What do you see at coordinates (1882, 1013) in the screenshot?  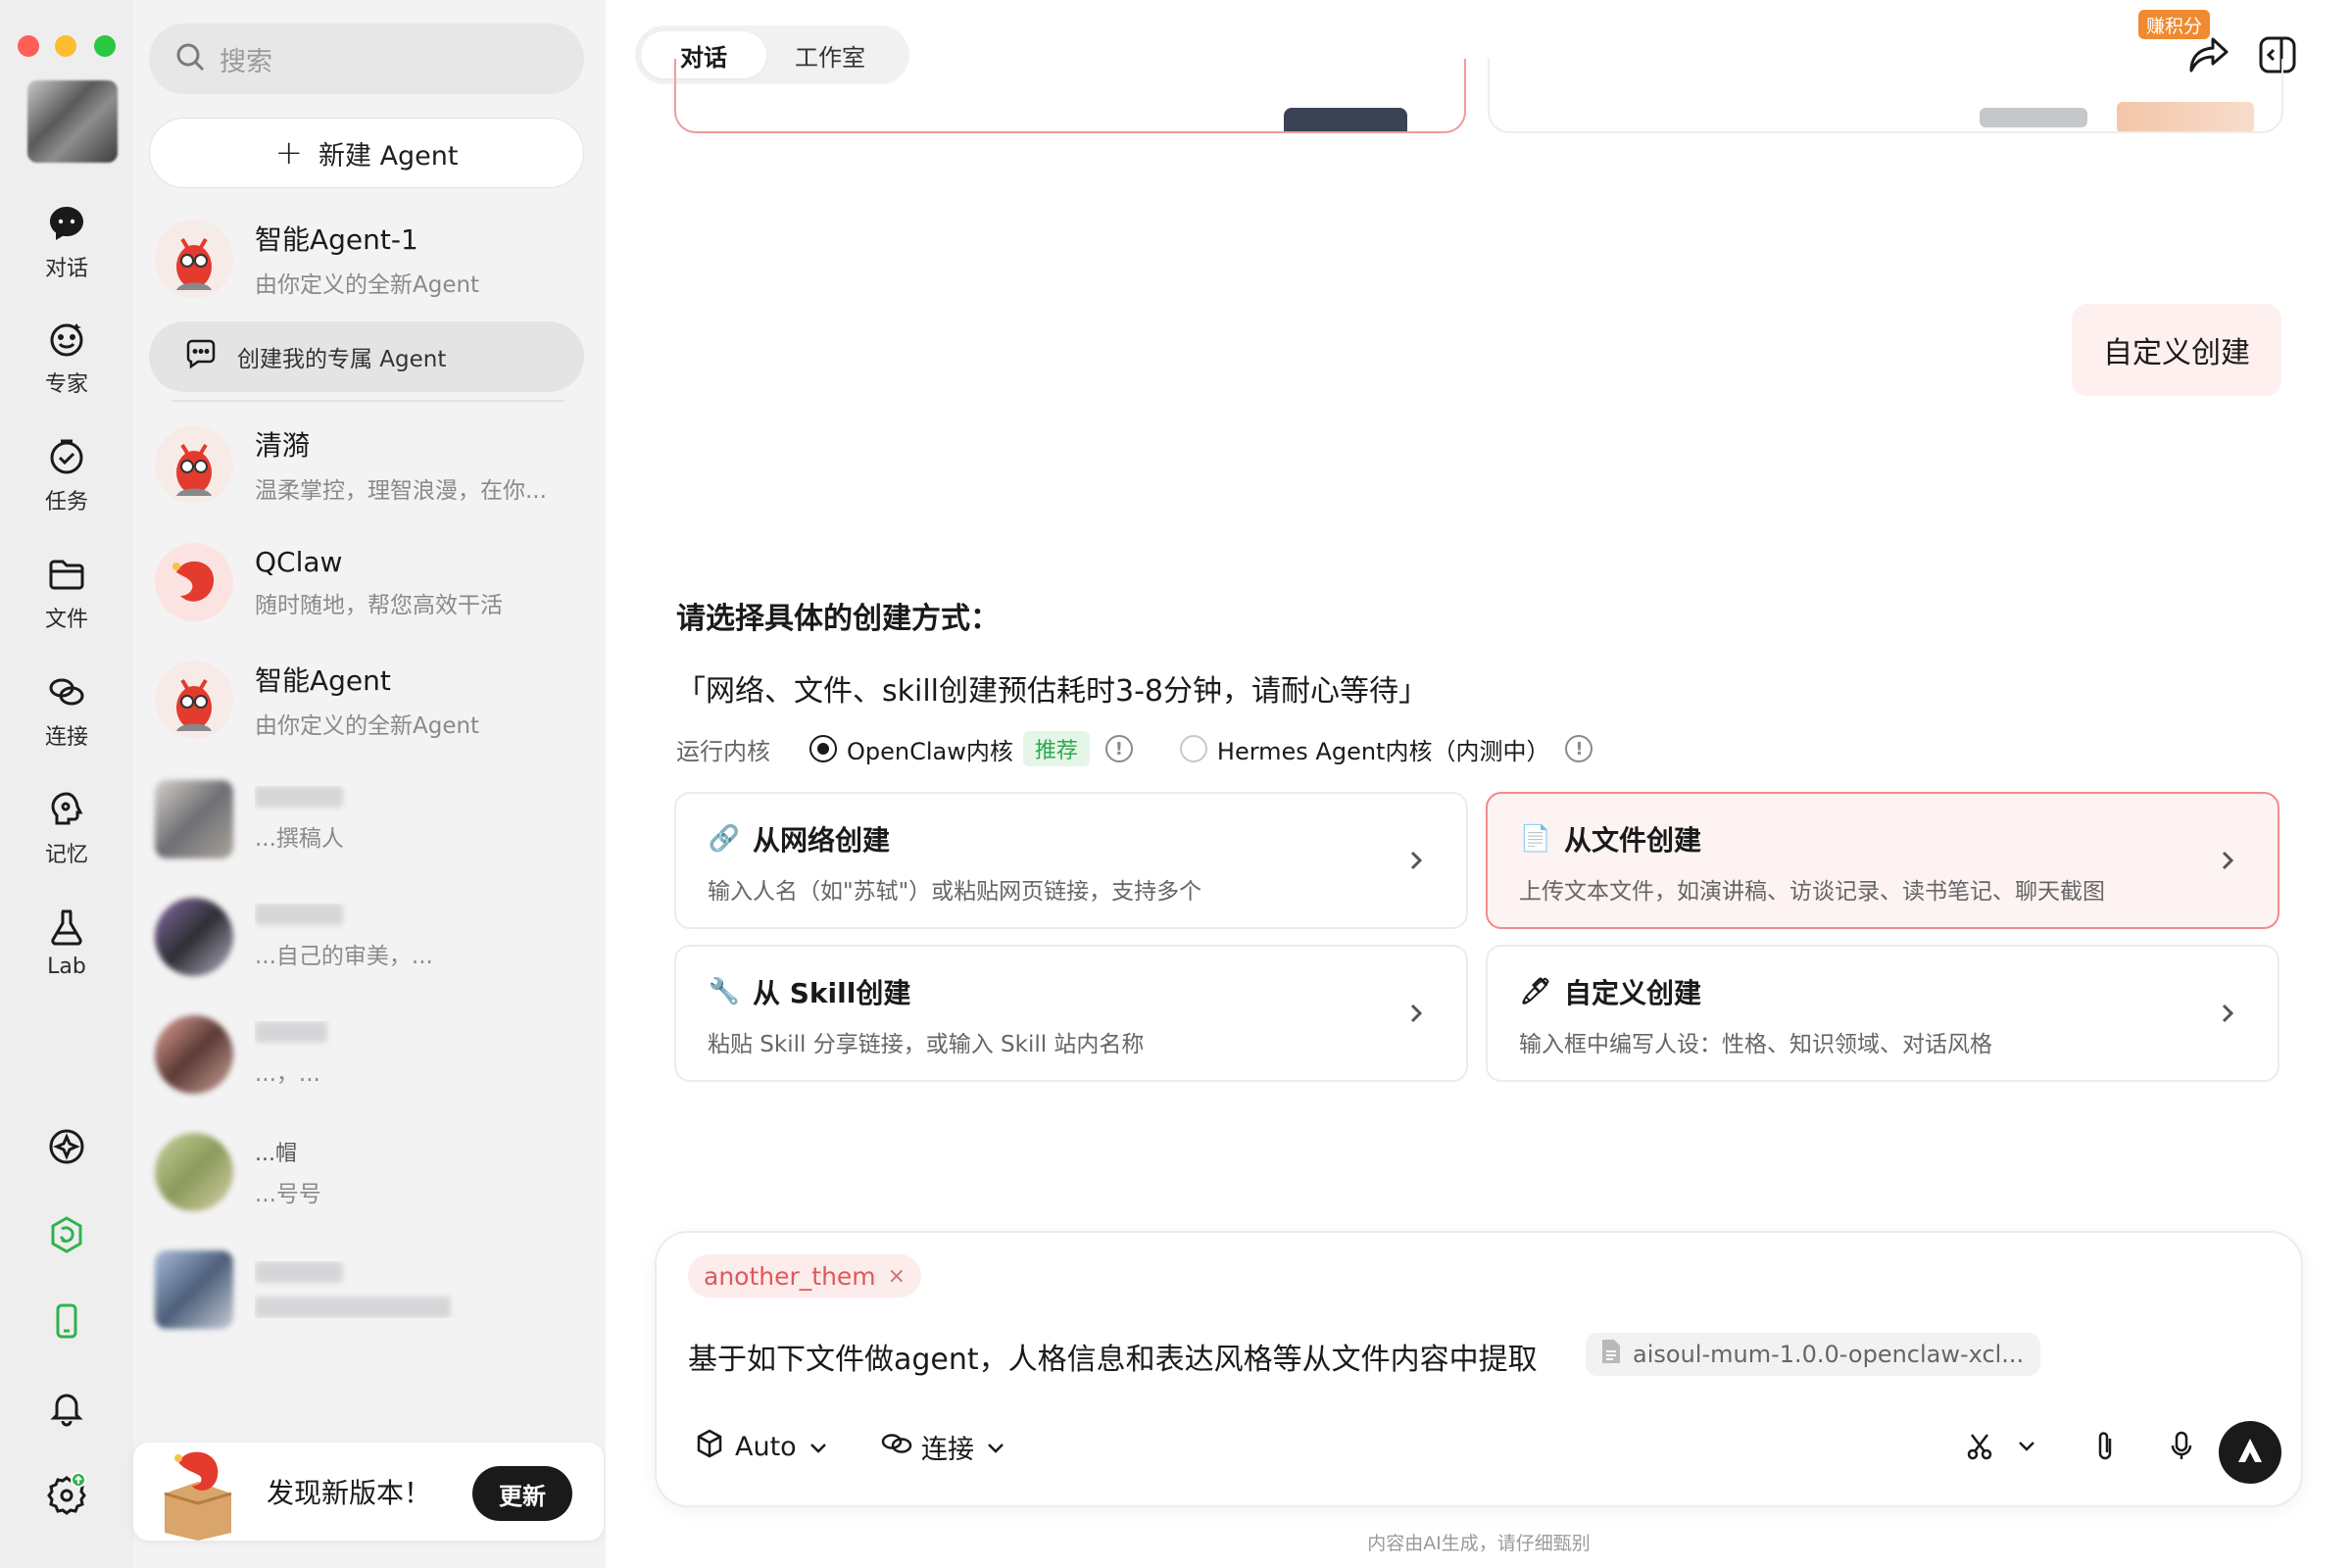 I see `option-custom: 🖊 自定义创建 输入框中编写人设：性格、知识领域、对话风格` at bounding box center [1882, 1013].